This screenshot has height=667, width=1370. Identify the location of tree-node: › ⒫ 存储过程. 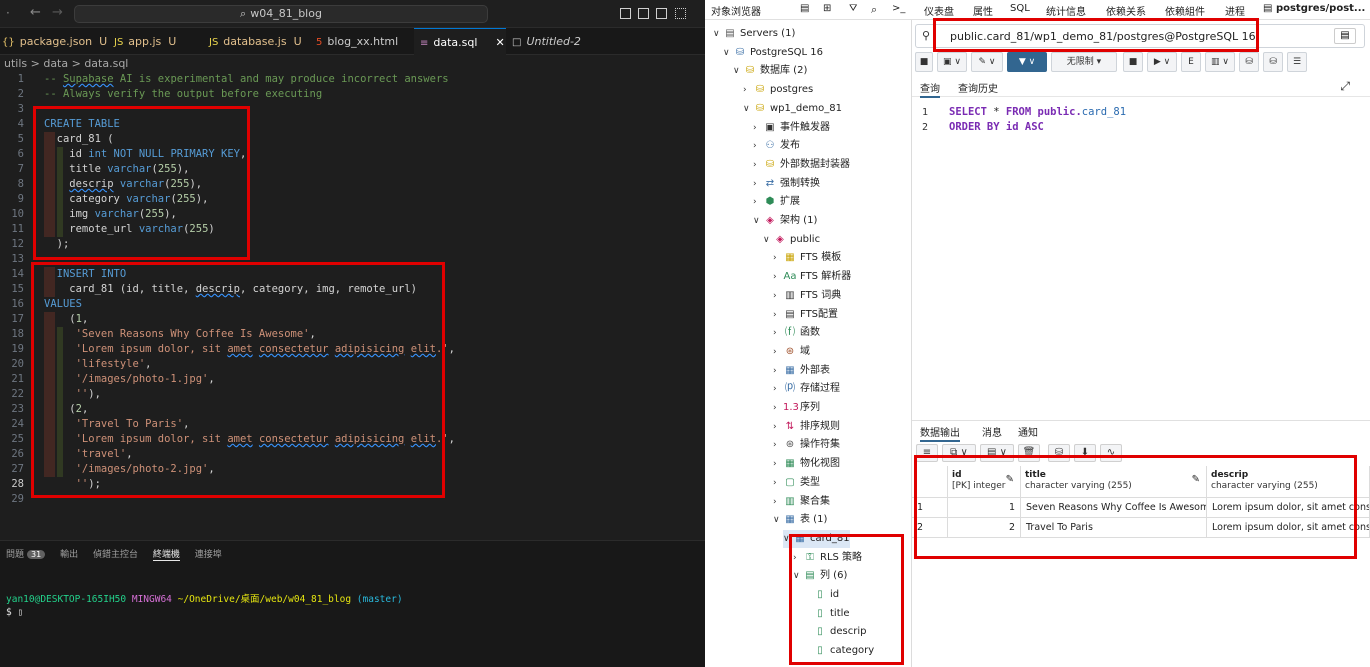
(806, 389).